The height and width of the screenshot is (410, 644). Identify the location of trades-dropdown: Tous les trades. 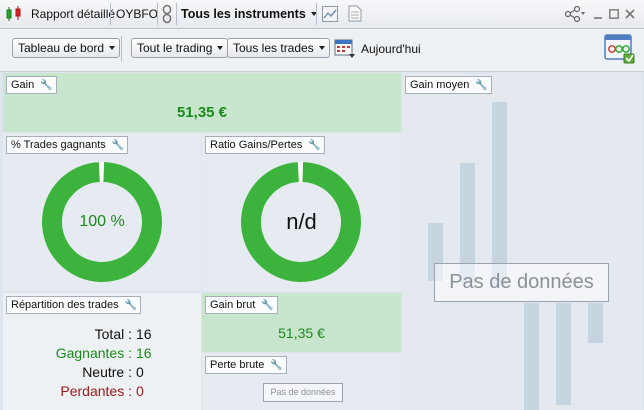
(278, 48).